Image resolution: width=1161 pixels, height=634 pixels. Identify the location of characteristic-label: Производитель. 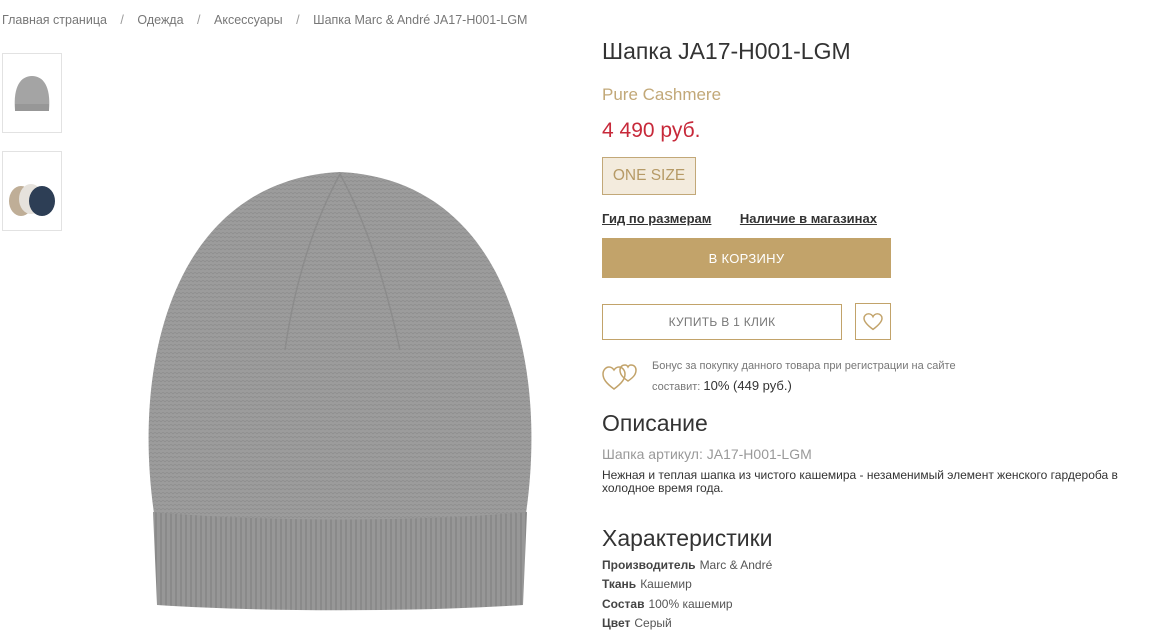
(649, 565).